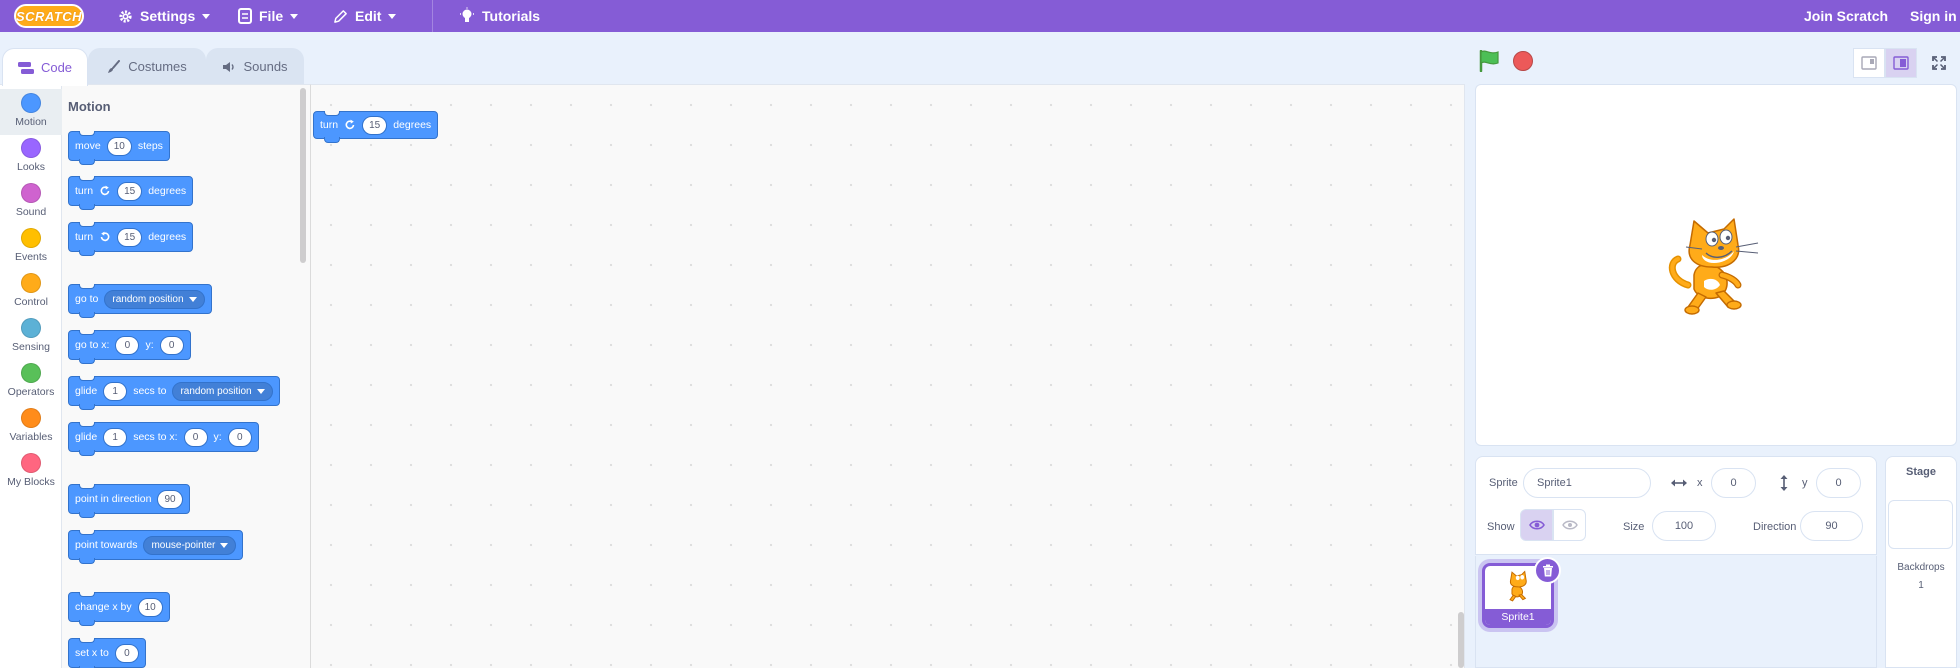 This screenshot has width=1960, height=668. I want to click on x-position-input: 0, so click(1733, 483).